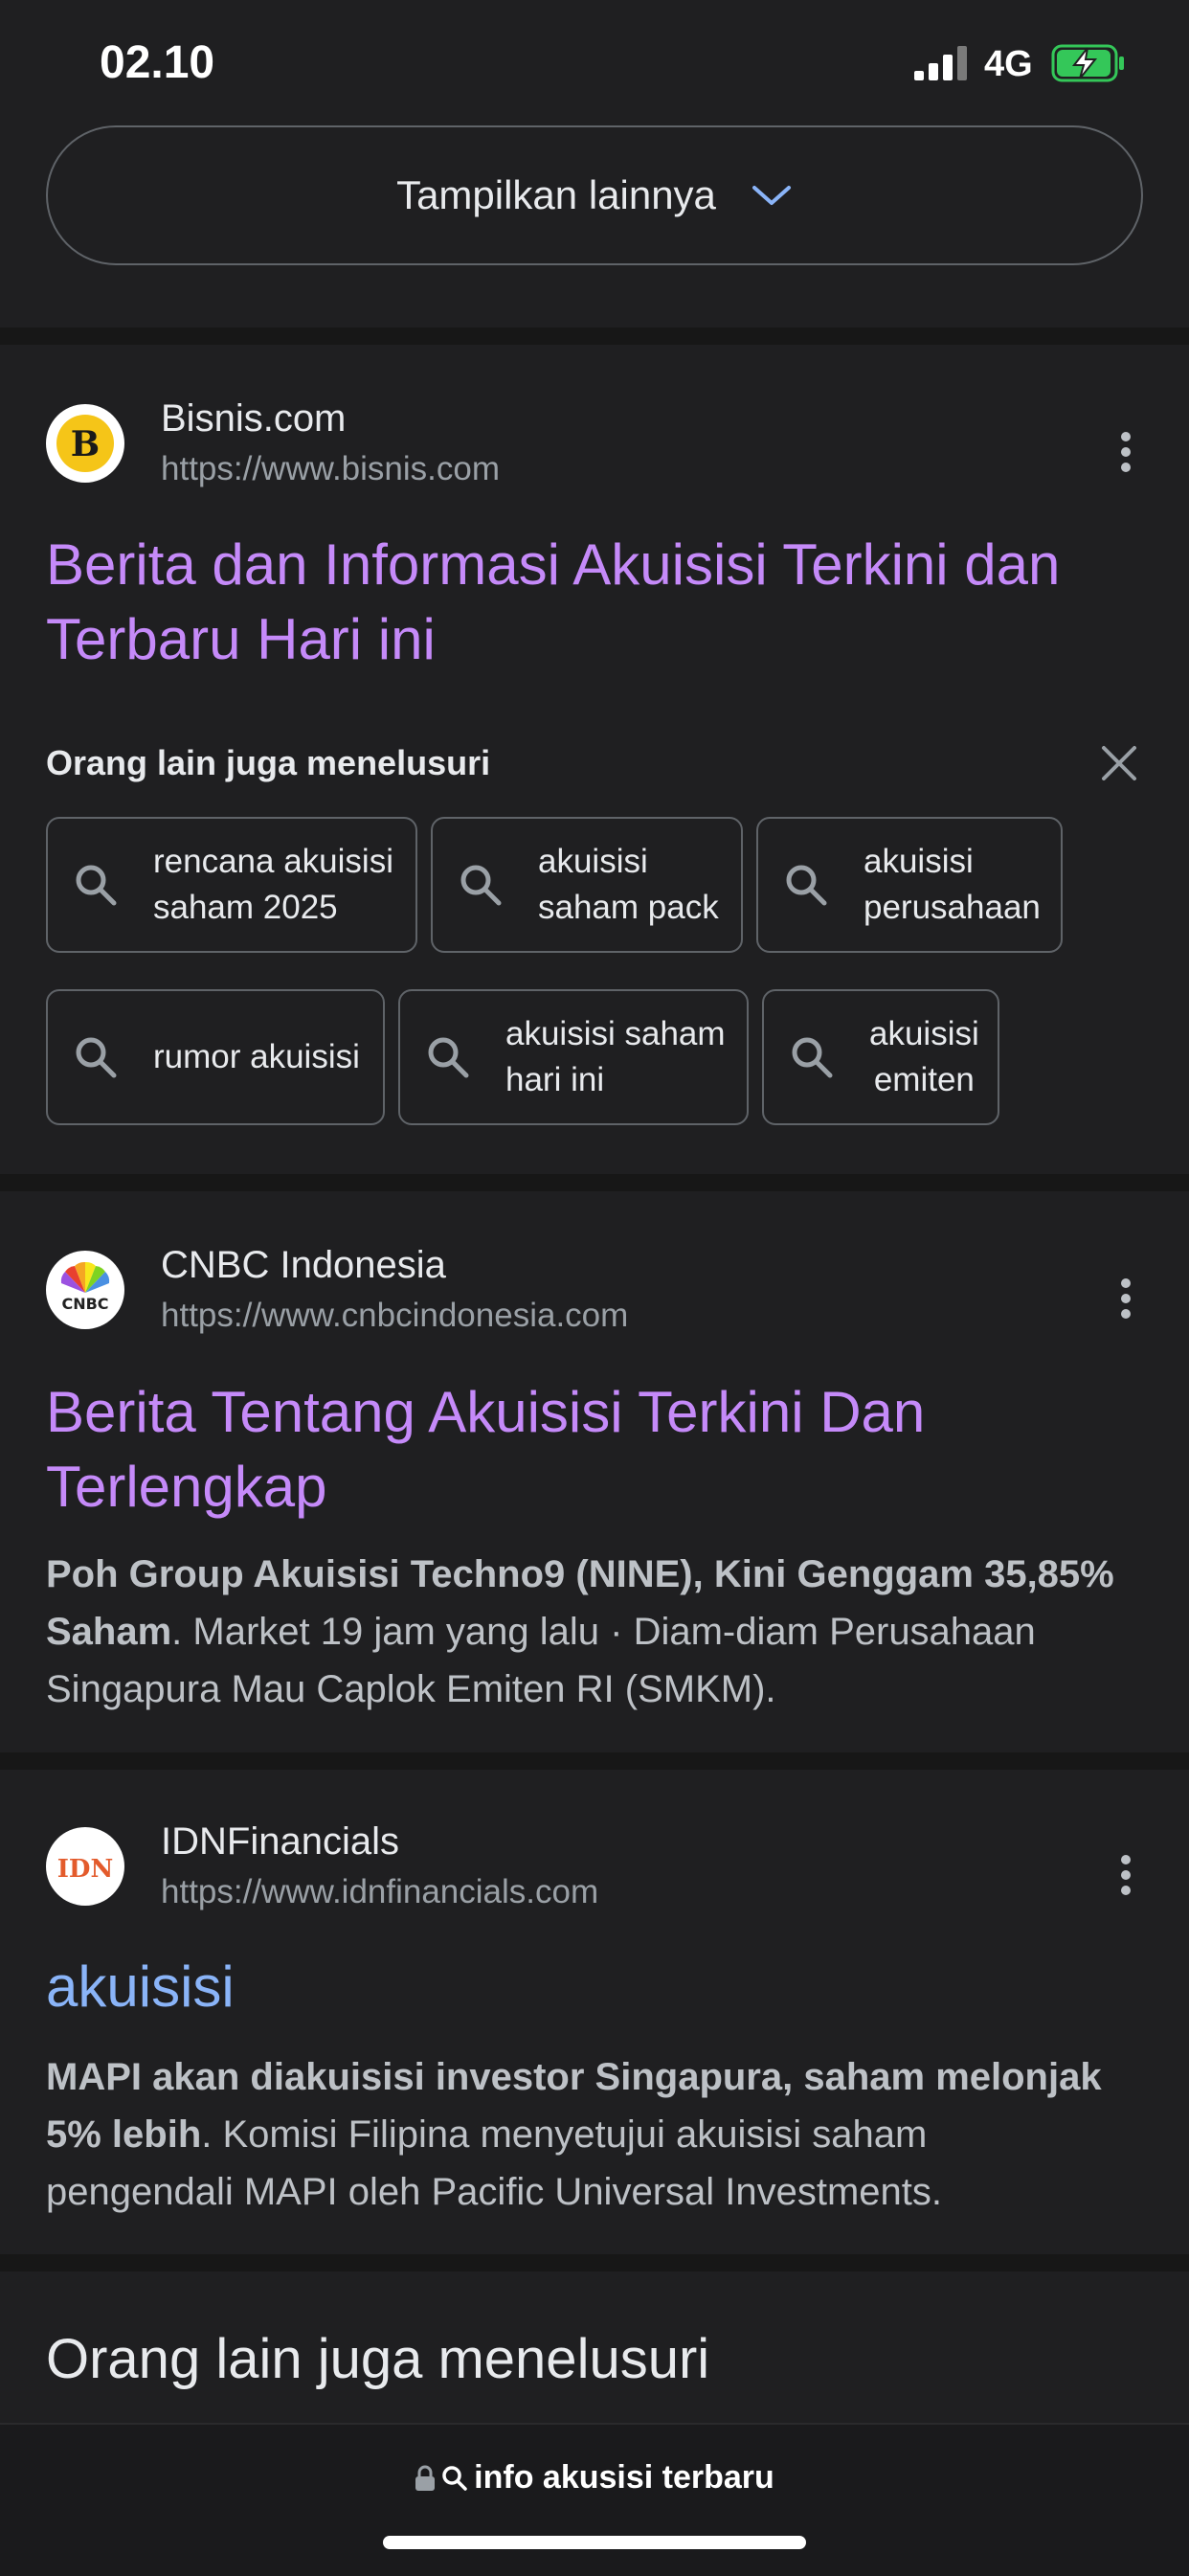 The image size is (1189, 2576). I want to click on battery-charging-icon, so click(1087, 63).